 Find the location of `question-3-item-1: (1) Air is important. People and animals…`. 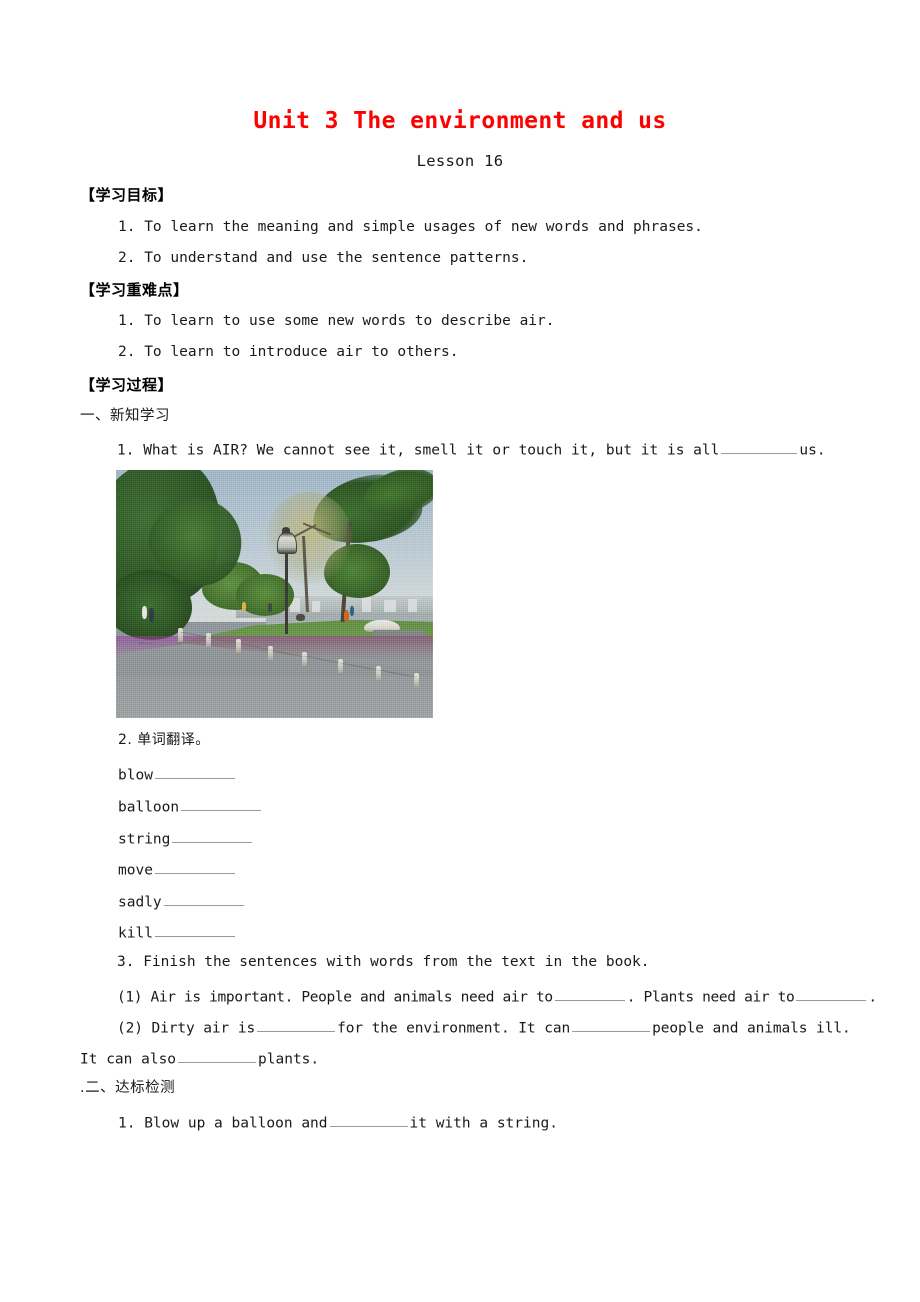

question-3-item-1: (1) Air is important. People and animals… is located at coordinates (497, 996).